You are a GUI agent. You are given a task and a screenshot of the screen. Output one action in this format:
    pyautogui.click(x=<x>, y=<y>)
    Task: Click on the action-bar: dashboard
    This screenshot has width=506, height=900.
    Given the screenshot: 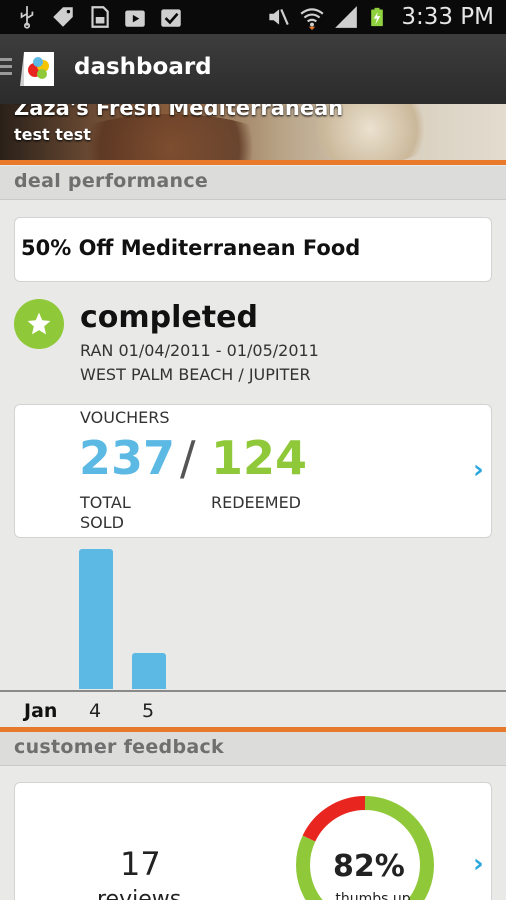 What is the action you would take?
    pyautogui.click(x=253, y=69)
    